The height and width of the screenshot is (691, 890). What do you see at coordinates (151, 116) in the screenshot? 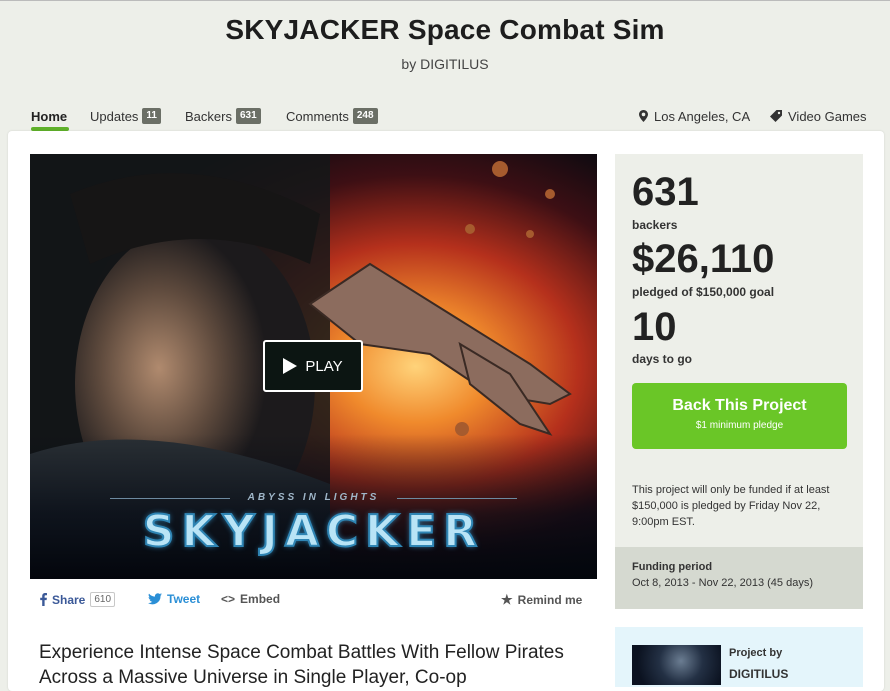
I see `updates-count-badge: 11` at bounding box center [151, 116].